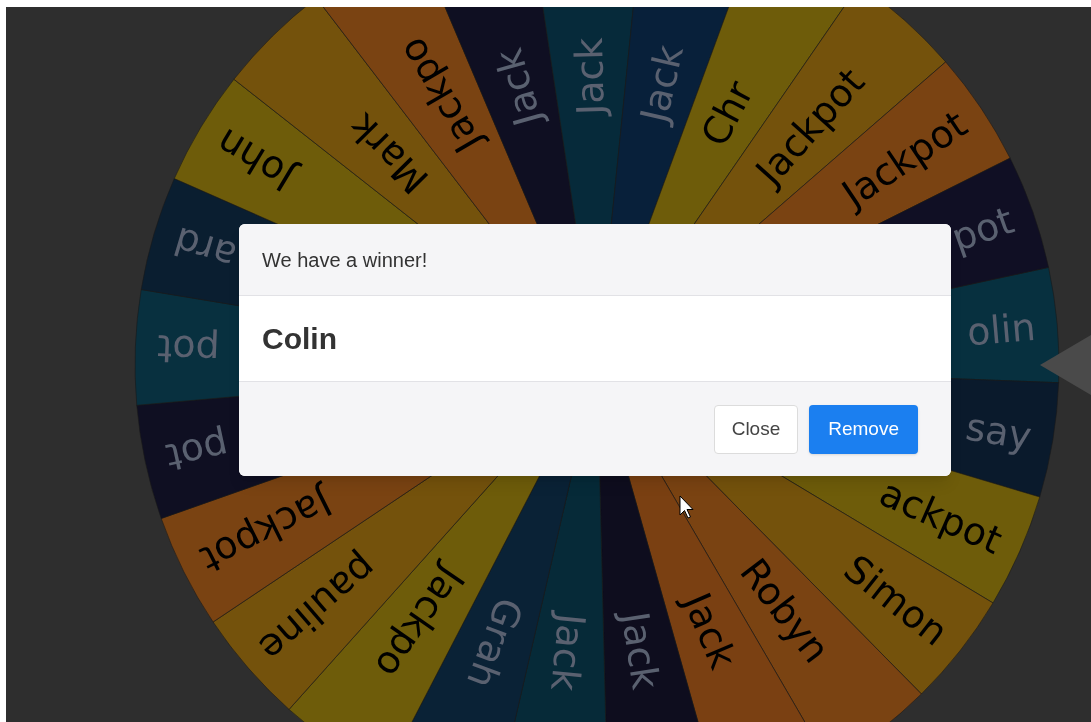 This screenshot has height=722, width=1091. What do you see at coordinates (998, 431) in the screenshot?
I see `segment-label: say` at bounding box center [998, 431].